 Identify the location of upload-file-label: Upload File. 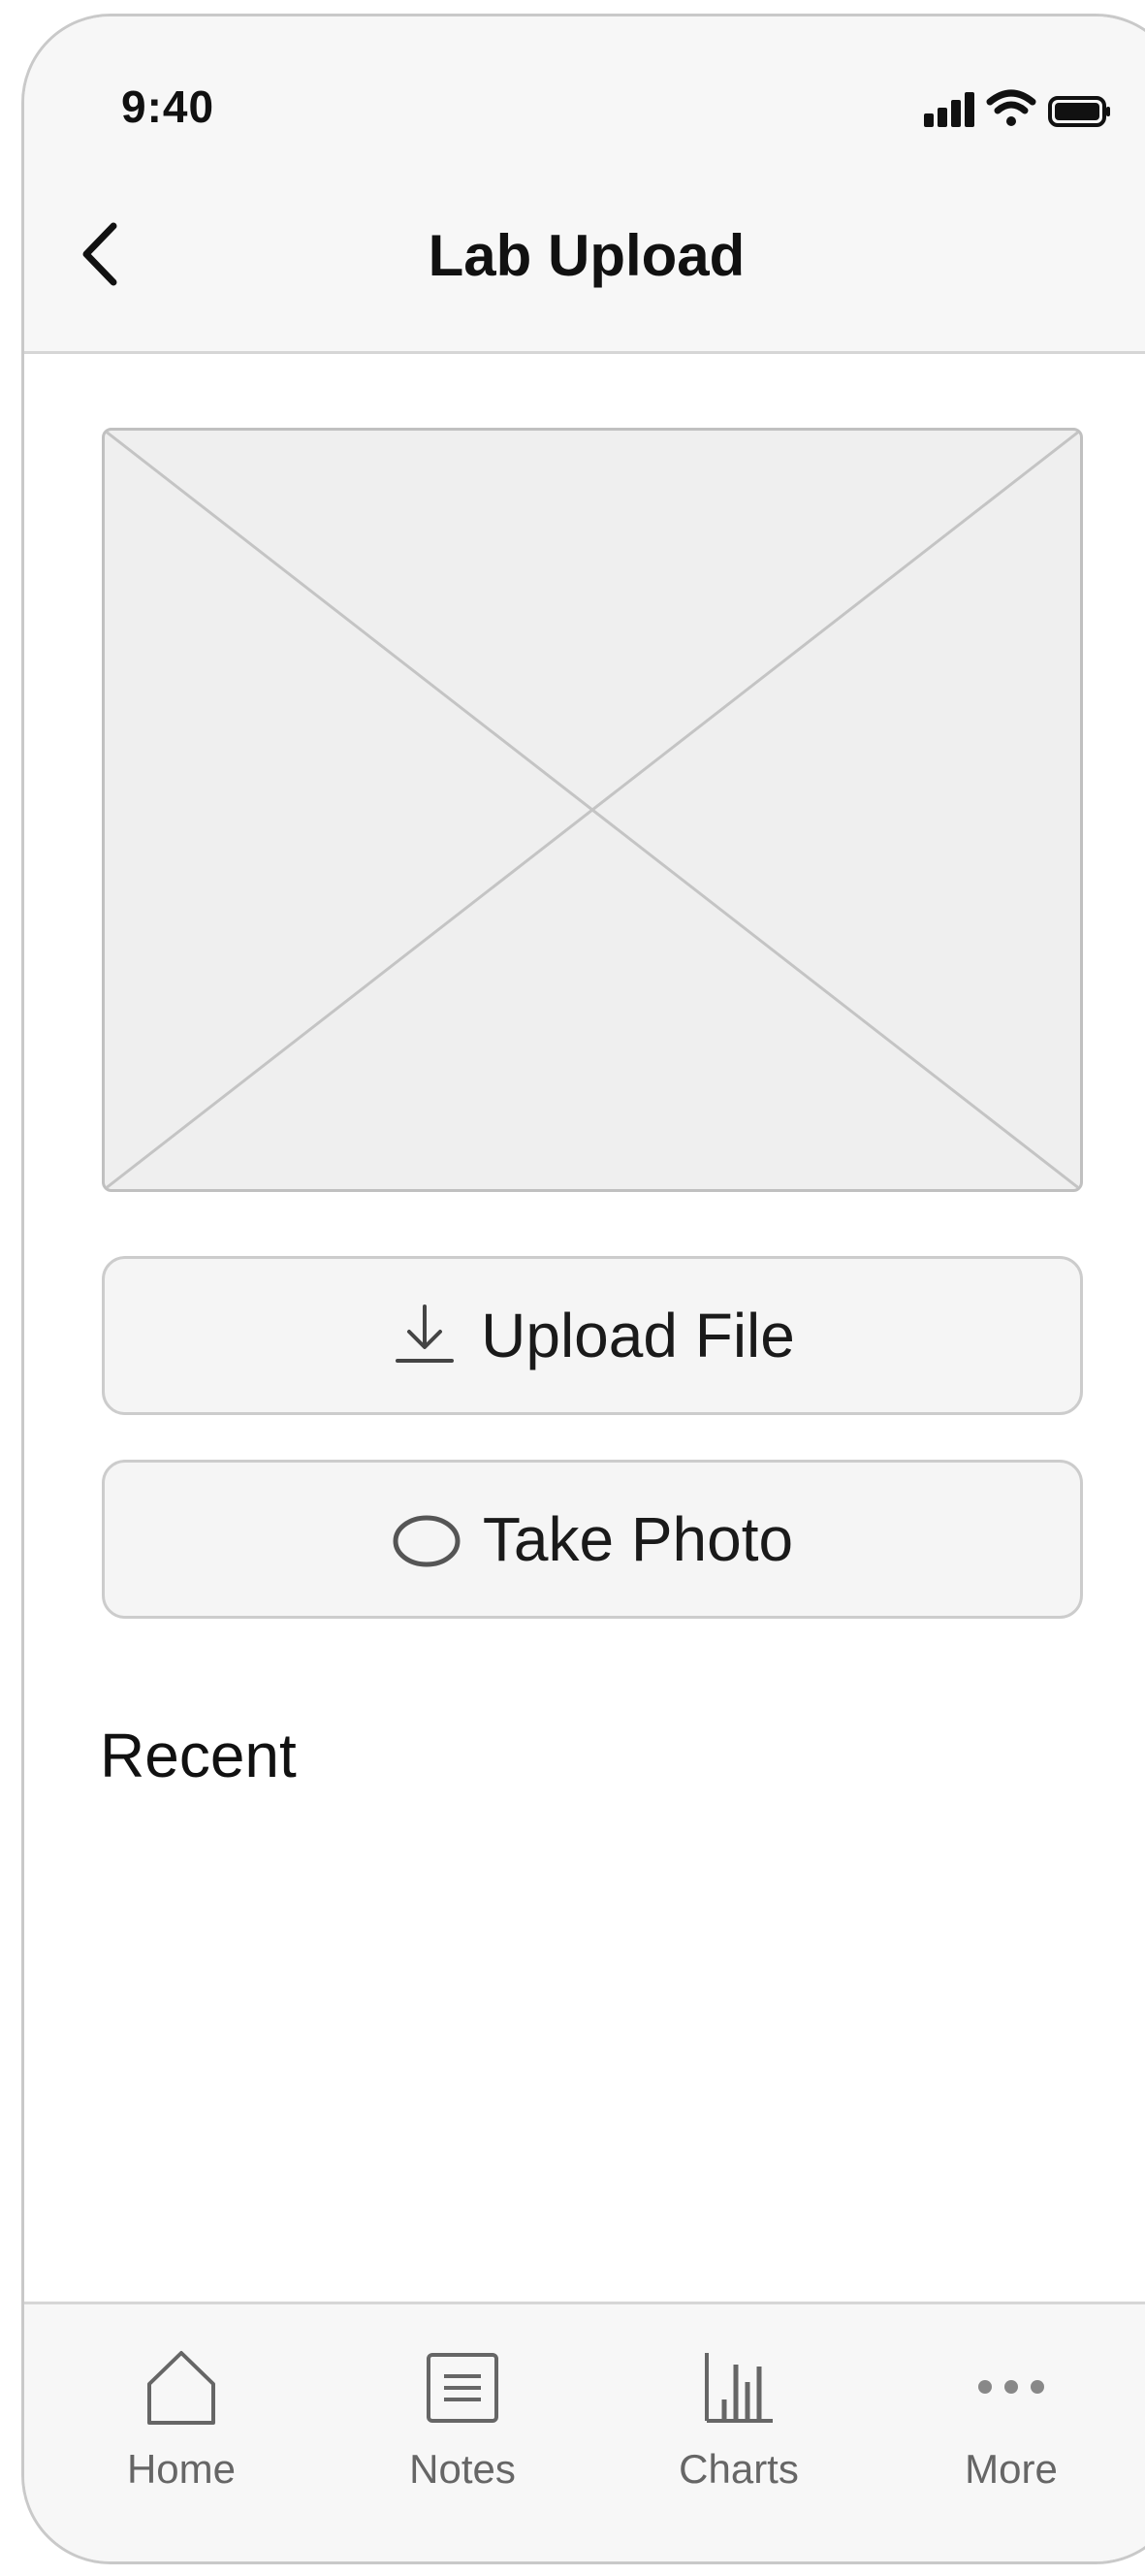
(638, 1335).